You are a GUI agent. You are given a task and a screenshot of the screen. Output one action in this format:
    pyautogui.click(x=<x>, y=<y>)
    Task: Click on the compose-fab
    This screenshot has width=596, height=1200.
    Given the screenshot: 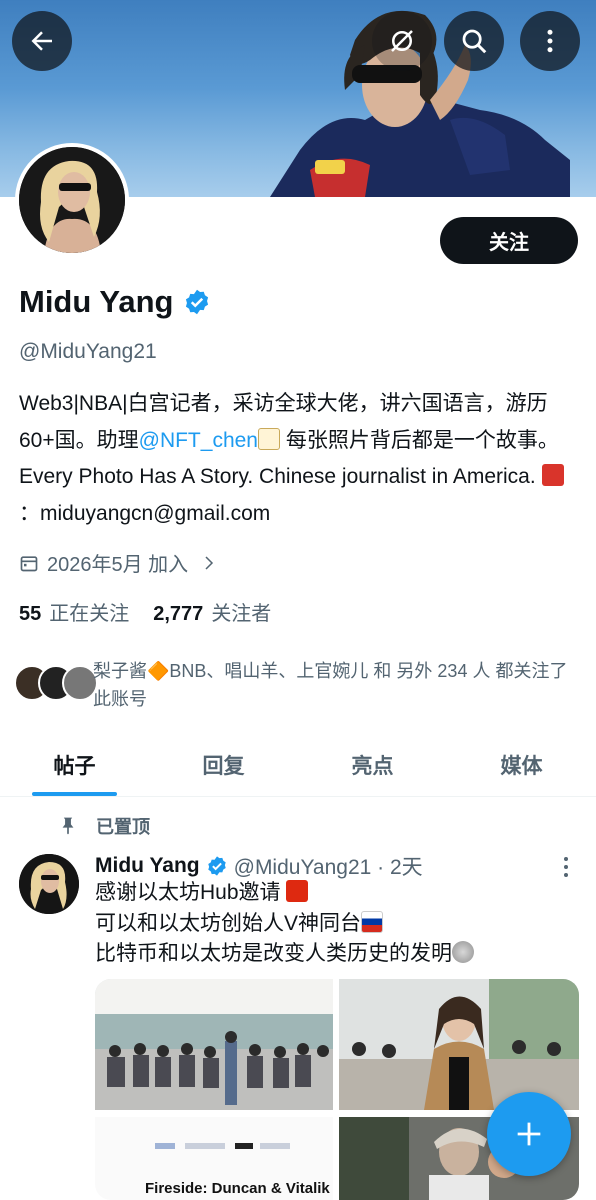 What is the action you would take?
    pyautogui.click(x=529, y=1134)
    